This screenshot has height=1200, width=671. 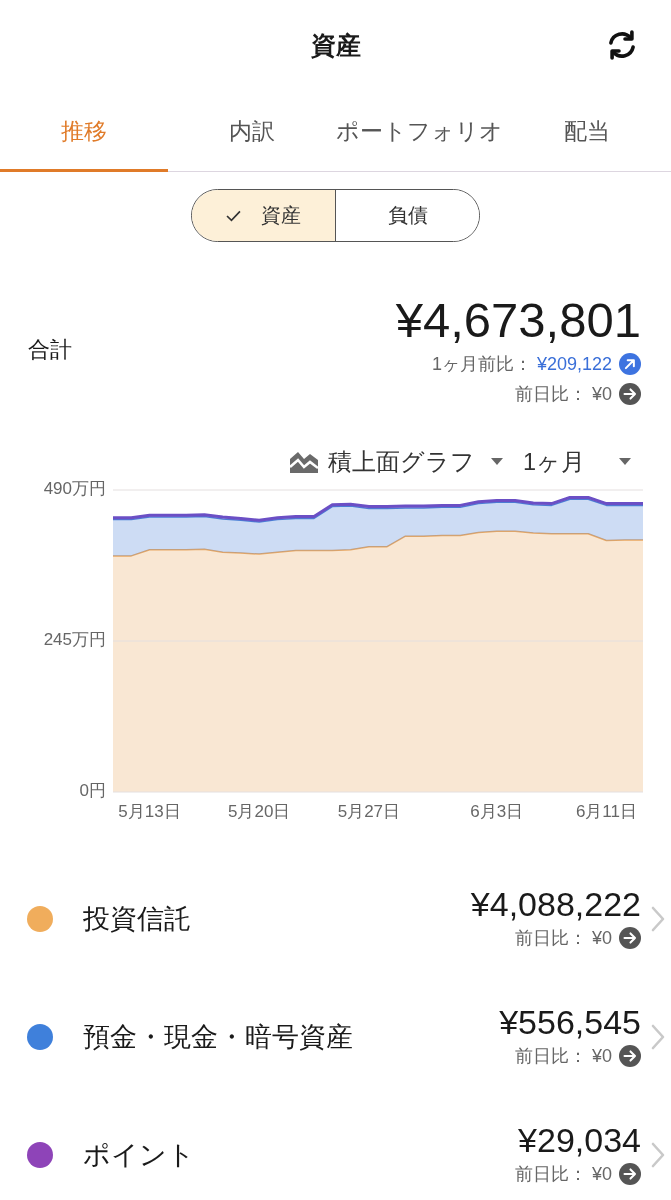 What do you see at coordinates (233, 215) in the screenshot?
I see `check-icon` at bounding box center [233, 215].